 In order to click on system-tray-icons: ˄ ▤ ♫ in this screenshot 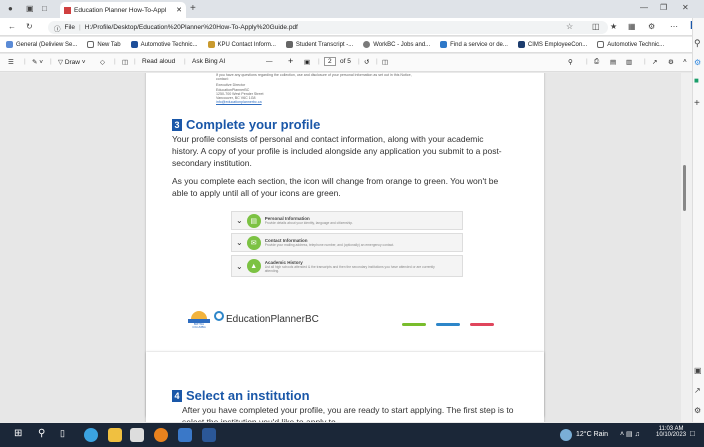, I will do `click(630, 434)`.